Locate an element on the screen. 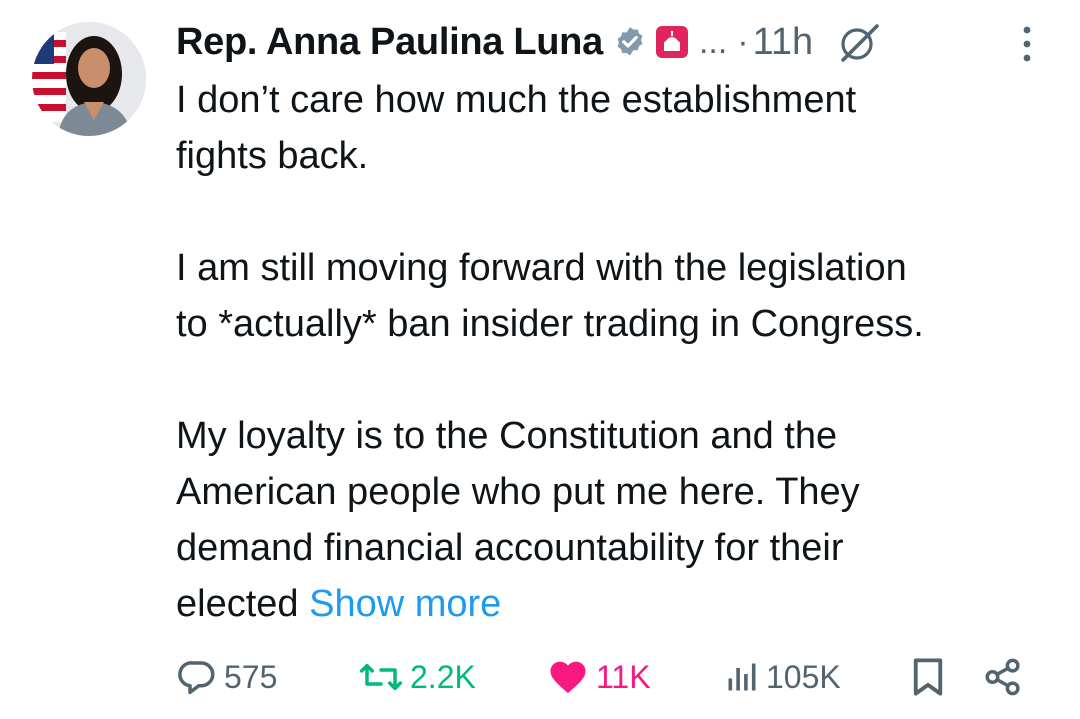 The height and width of the screenshot is (719, 1080). repost-button: 2.2K is located at coordinates (417, 677).